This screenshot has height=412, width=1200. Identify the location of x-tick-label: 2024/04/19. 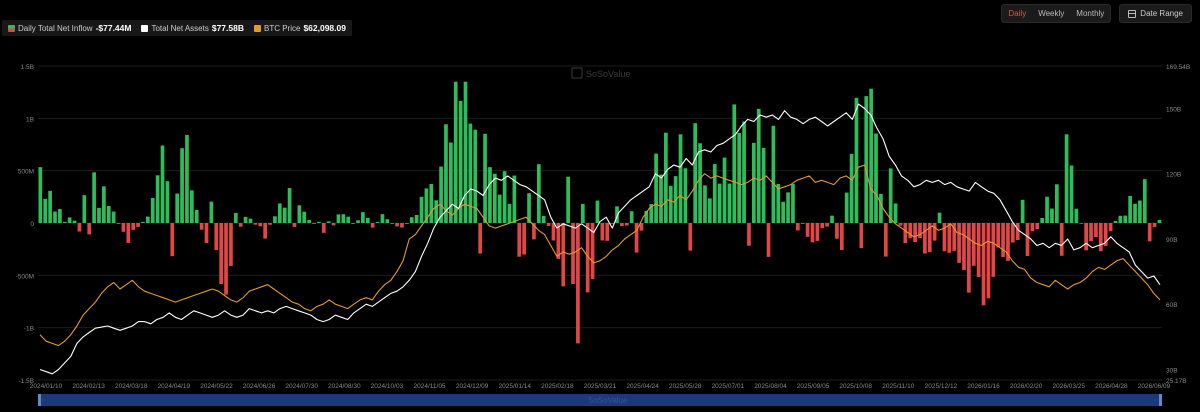
(174, 386).